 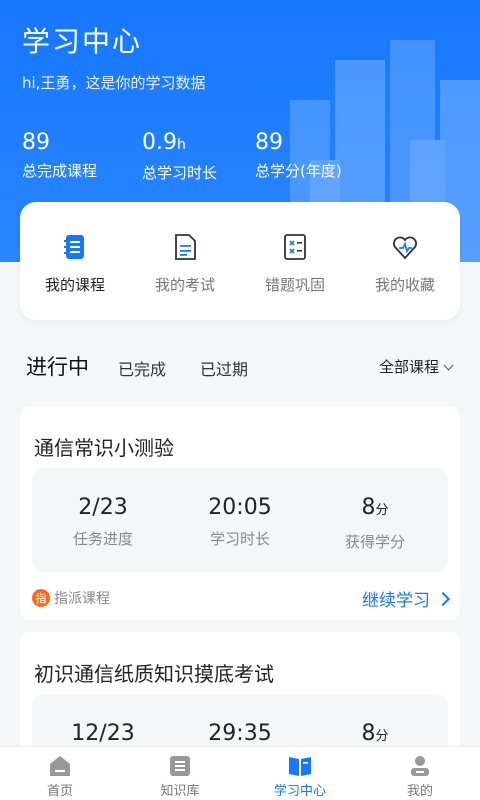 I want to click on nav-knowledge-base: 知识库, so click(x=180, y=773).